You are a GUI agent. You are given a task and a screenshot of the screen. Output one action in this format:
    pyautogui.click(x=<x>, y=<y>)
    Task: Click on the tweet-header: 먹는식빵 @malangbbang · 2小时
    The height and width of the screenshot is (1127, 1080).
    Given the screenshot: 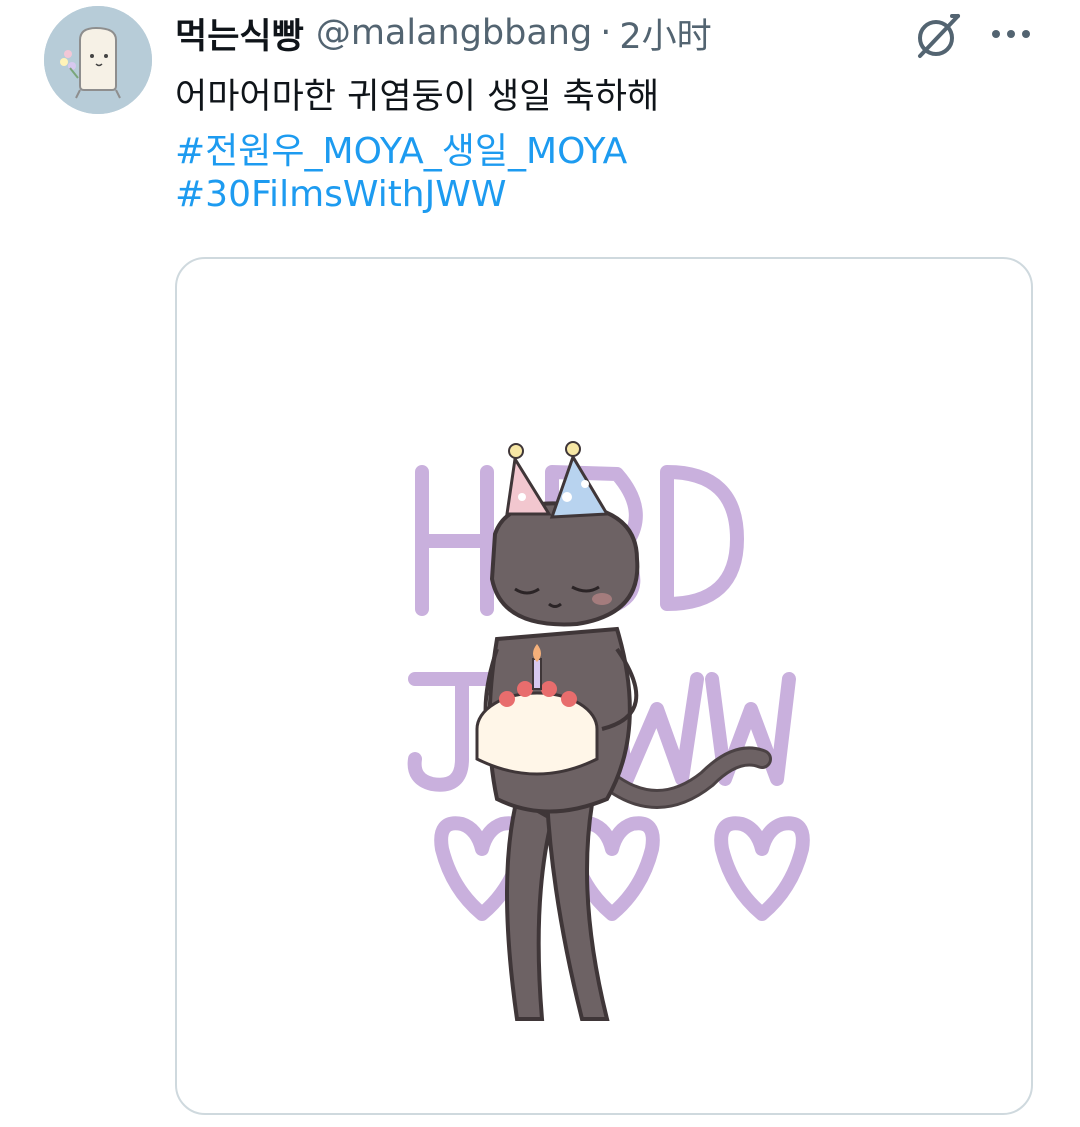 What is the action you would take?
    pyautogui.click(x=443, y=33)
    